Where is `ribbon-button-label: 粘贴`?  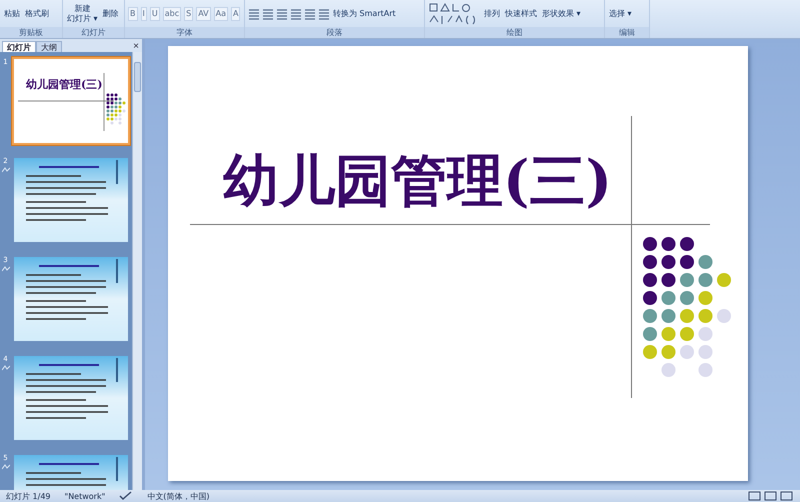
ribbon-button-label: 粘贴 is located at coordinates (12, 13).